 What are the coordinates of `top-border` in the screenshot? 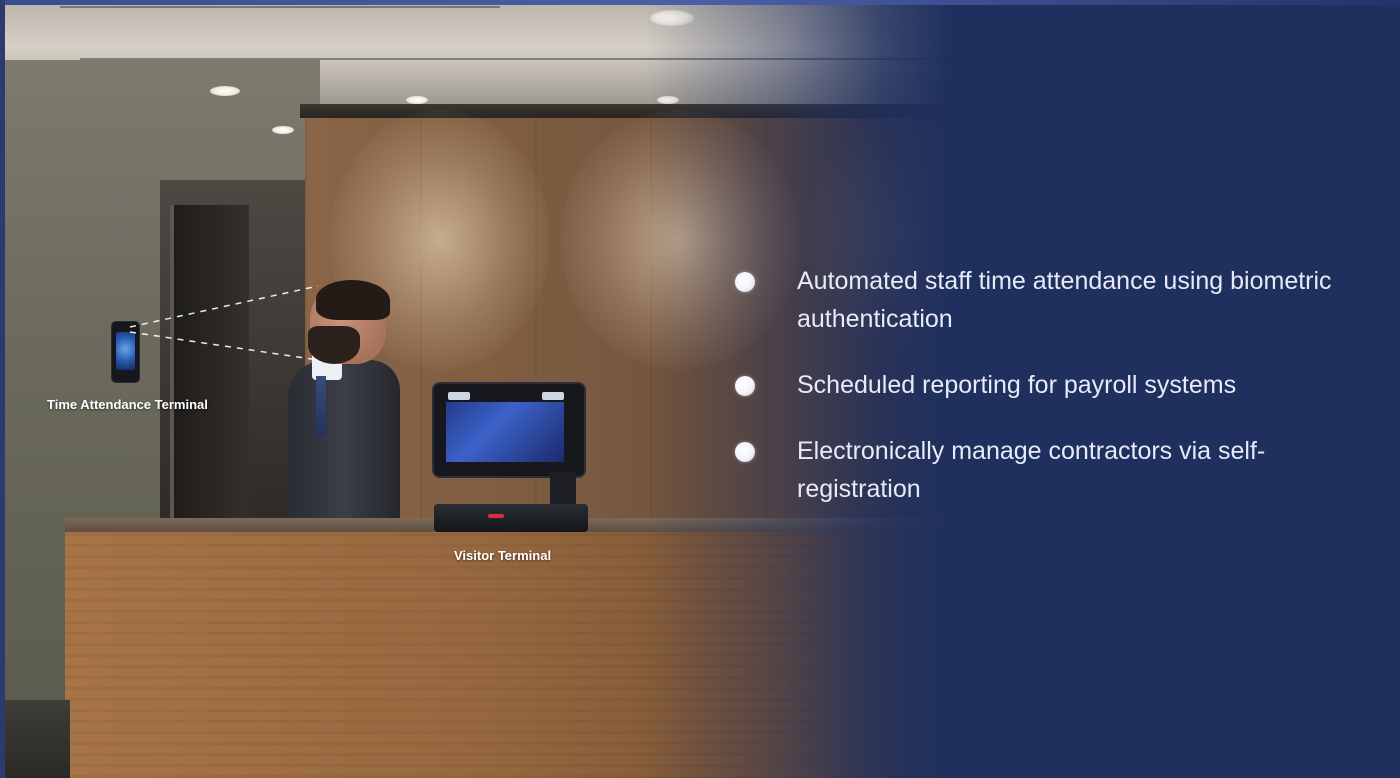 It's located at (700, 2).